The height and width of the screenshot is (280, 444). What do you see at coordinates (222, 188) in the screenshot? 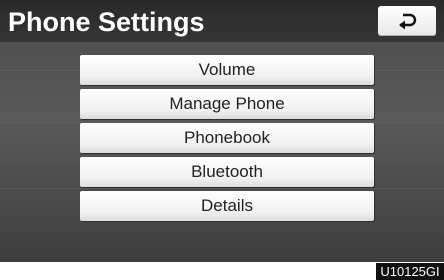
I see `background-streak` at bounding box center [222, 188].